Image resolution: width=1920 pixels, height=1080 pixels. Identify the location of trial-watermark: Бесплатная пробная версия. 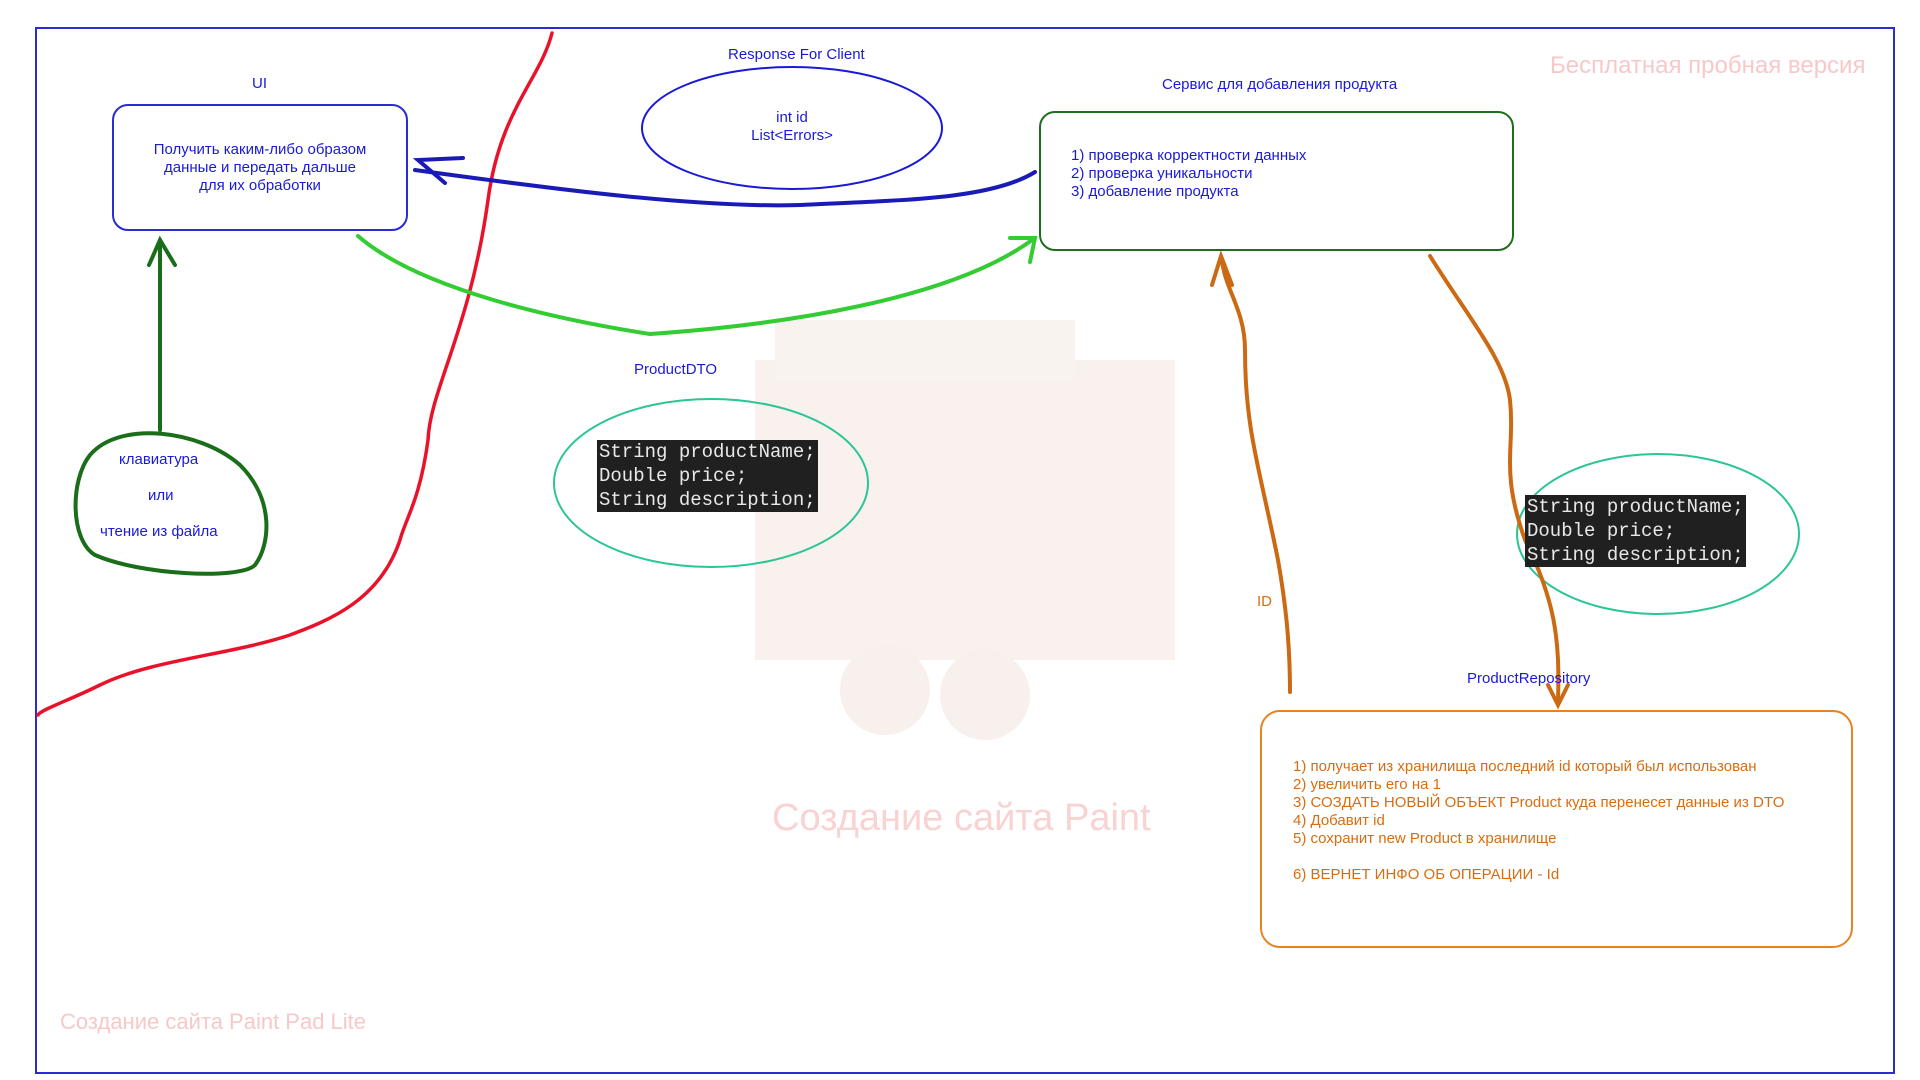
(1708, 65).